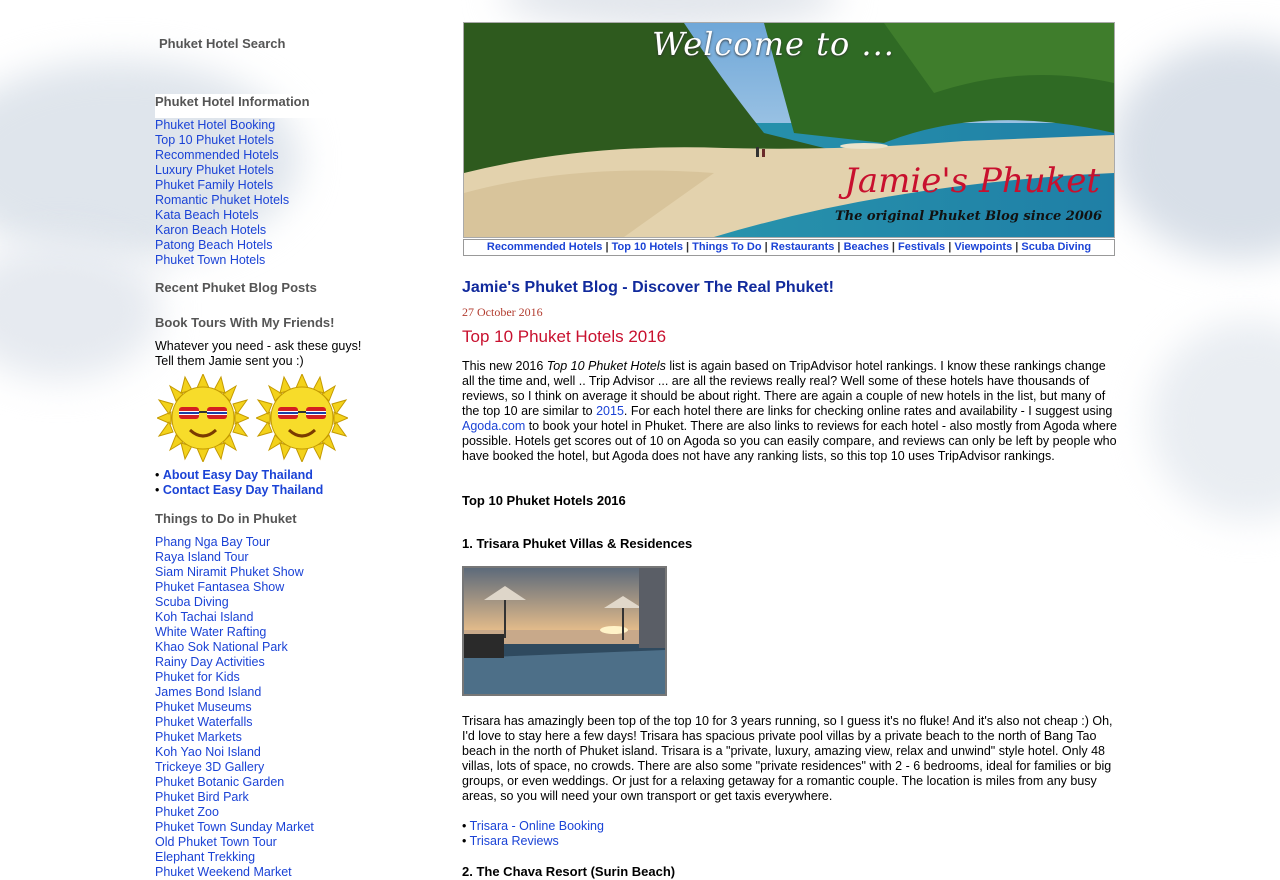  Describe the element at coordinates (226, 518) in the screenshot. I see `things-heading: Things to Do in Phuket` at that location.